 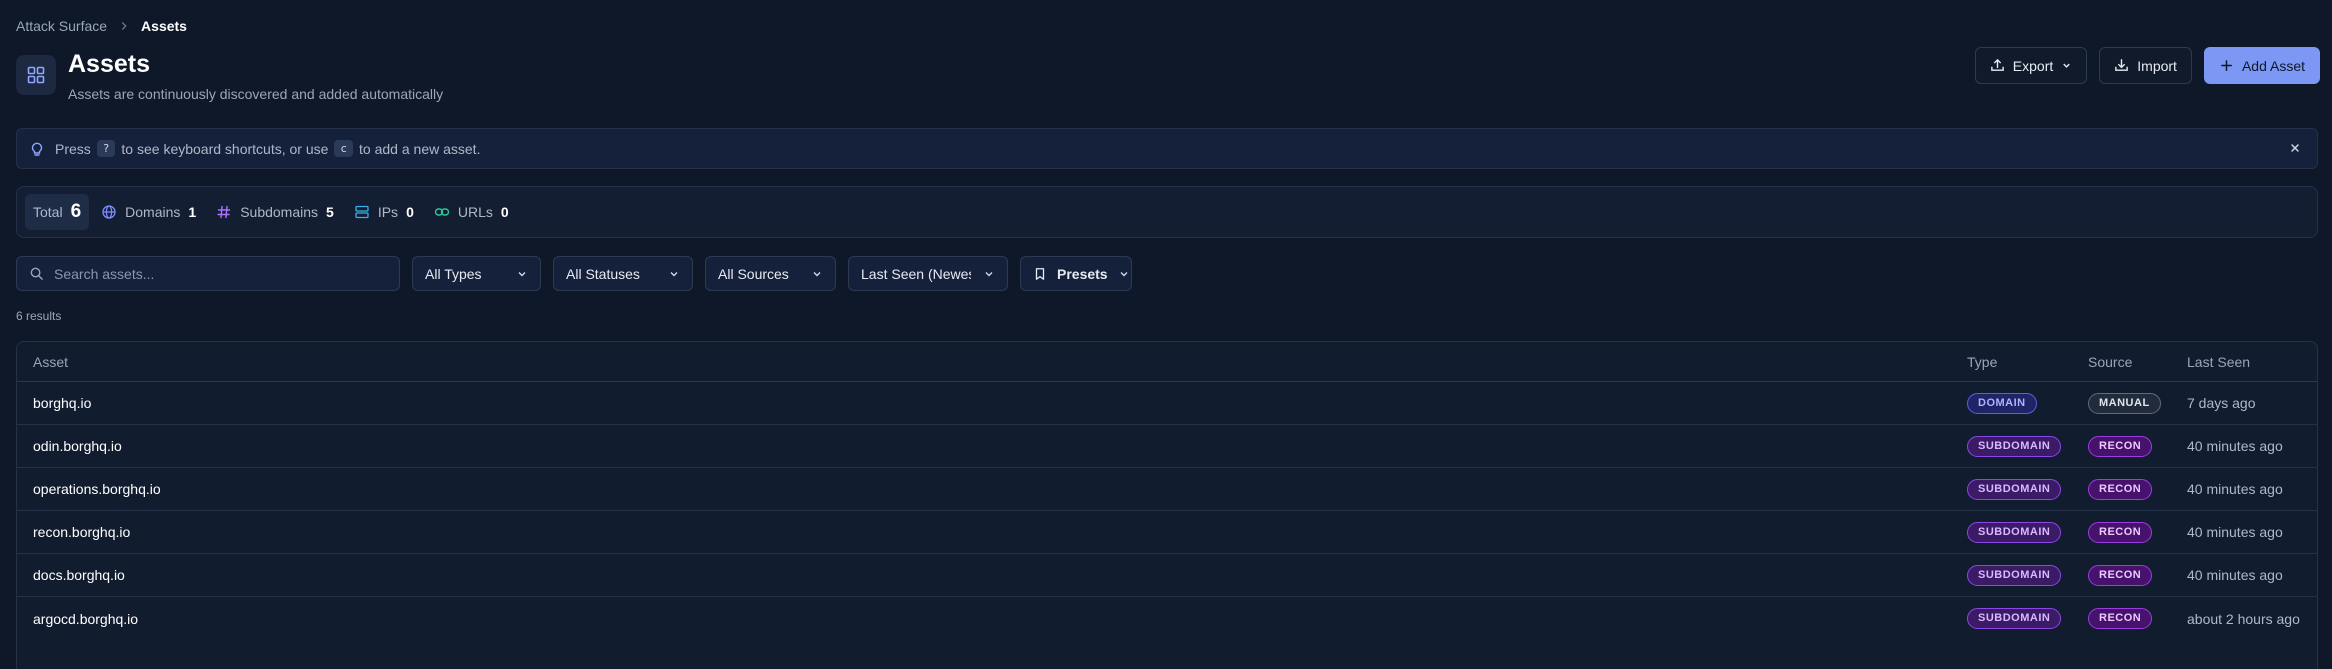 What do you see at coordinates (164, 26) in the screenshot?
I see `breadcrumb-current: Assets` at bounding box center [164, 26].